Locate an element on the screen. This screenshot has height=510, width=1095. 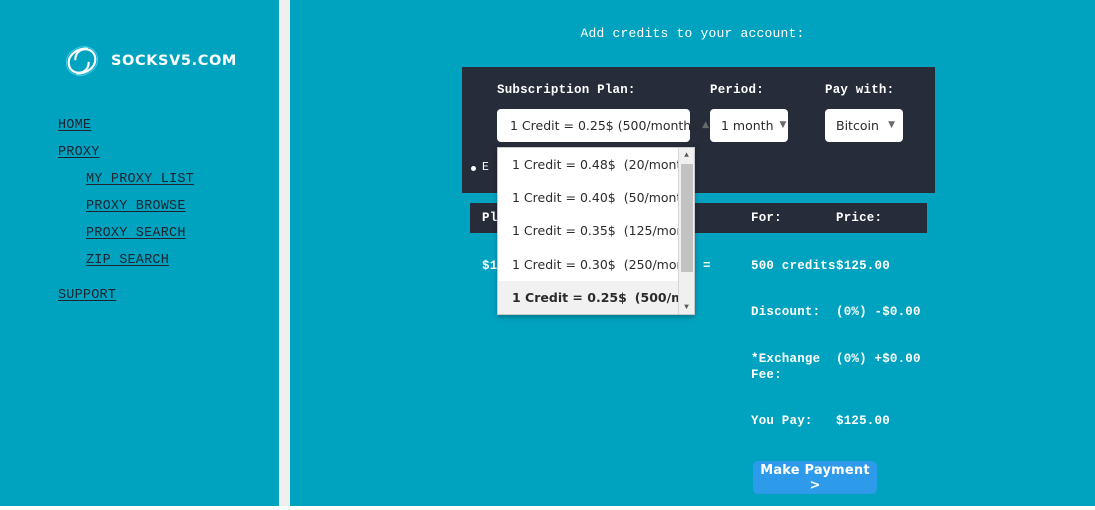
period-select: 1 month ▼ is located at coordinates (749, 125).